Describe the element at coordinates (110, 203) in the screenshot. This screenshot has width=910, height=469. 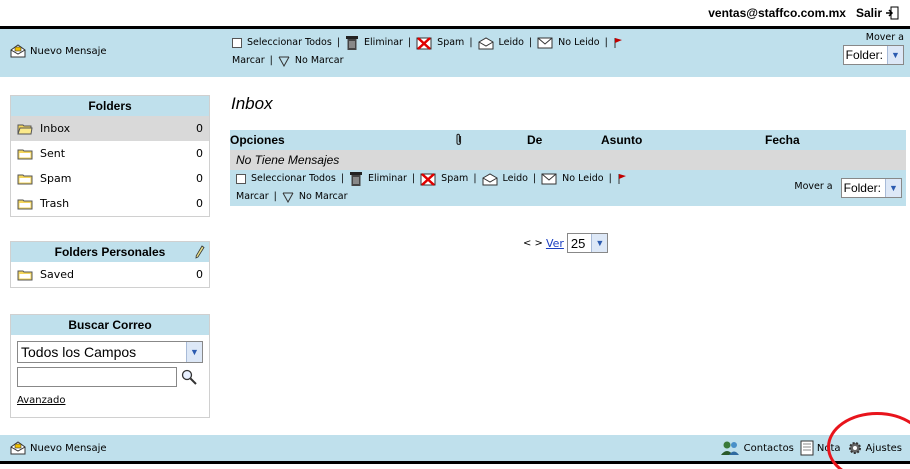
I see `folder-item-trash: Trash 0` at that location.